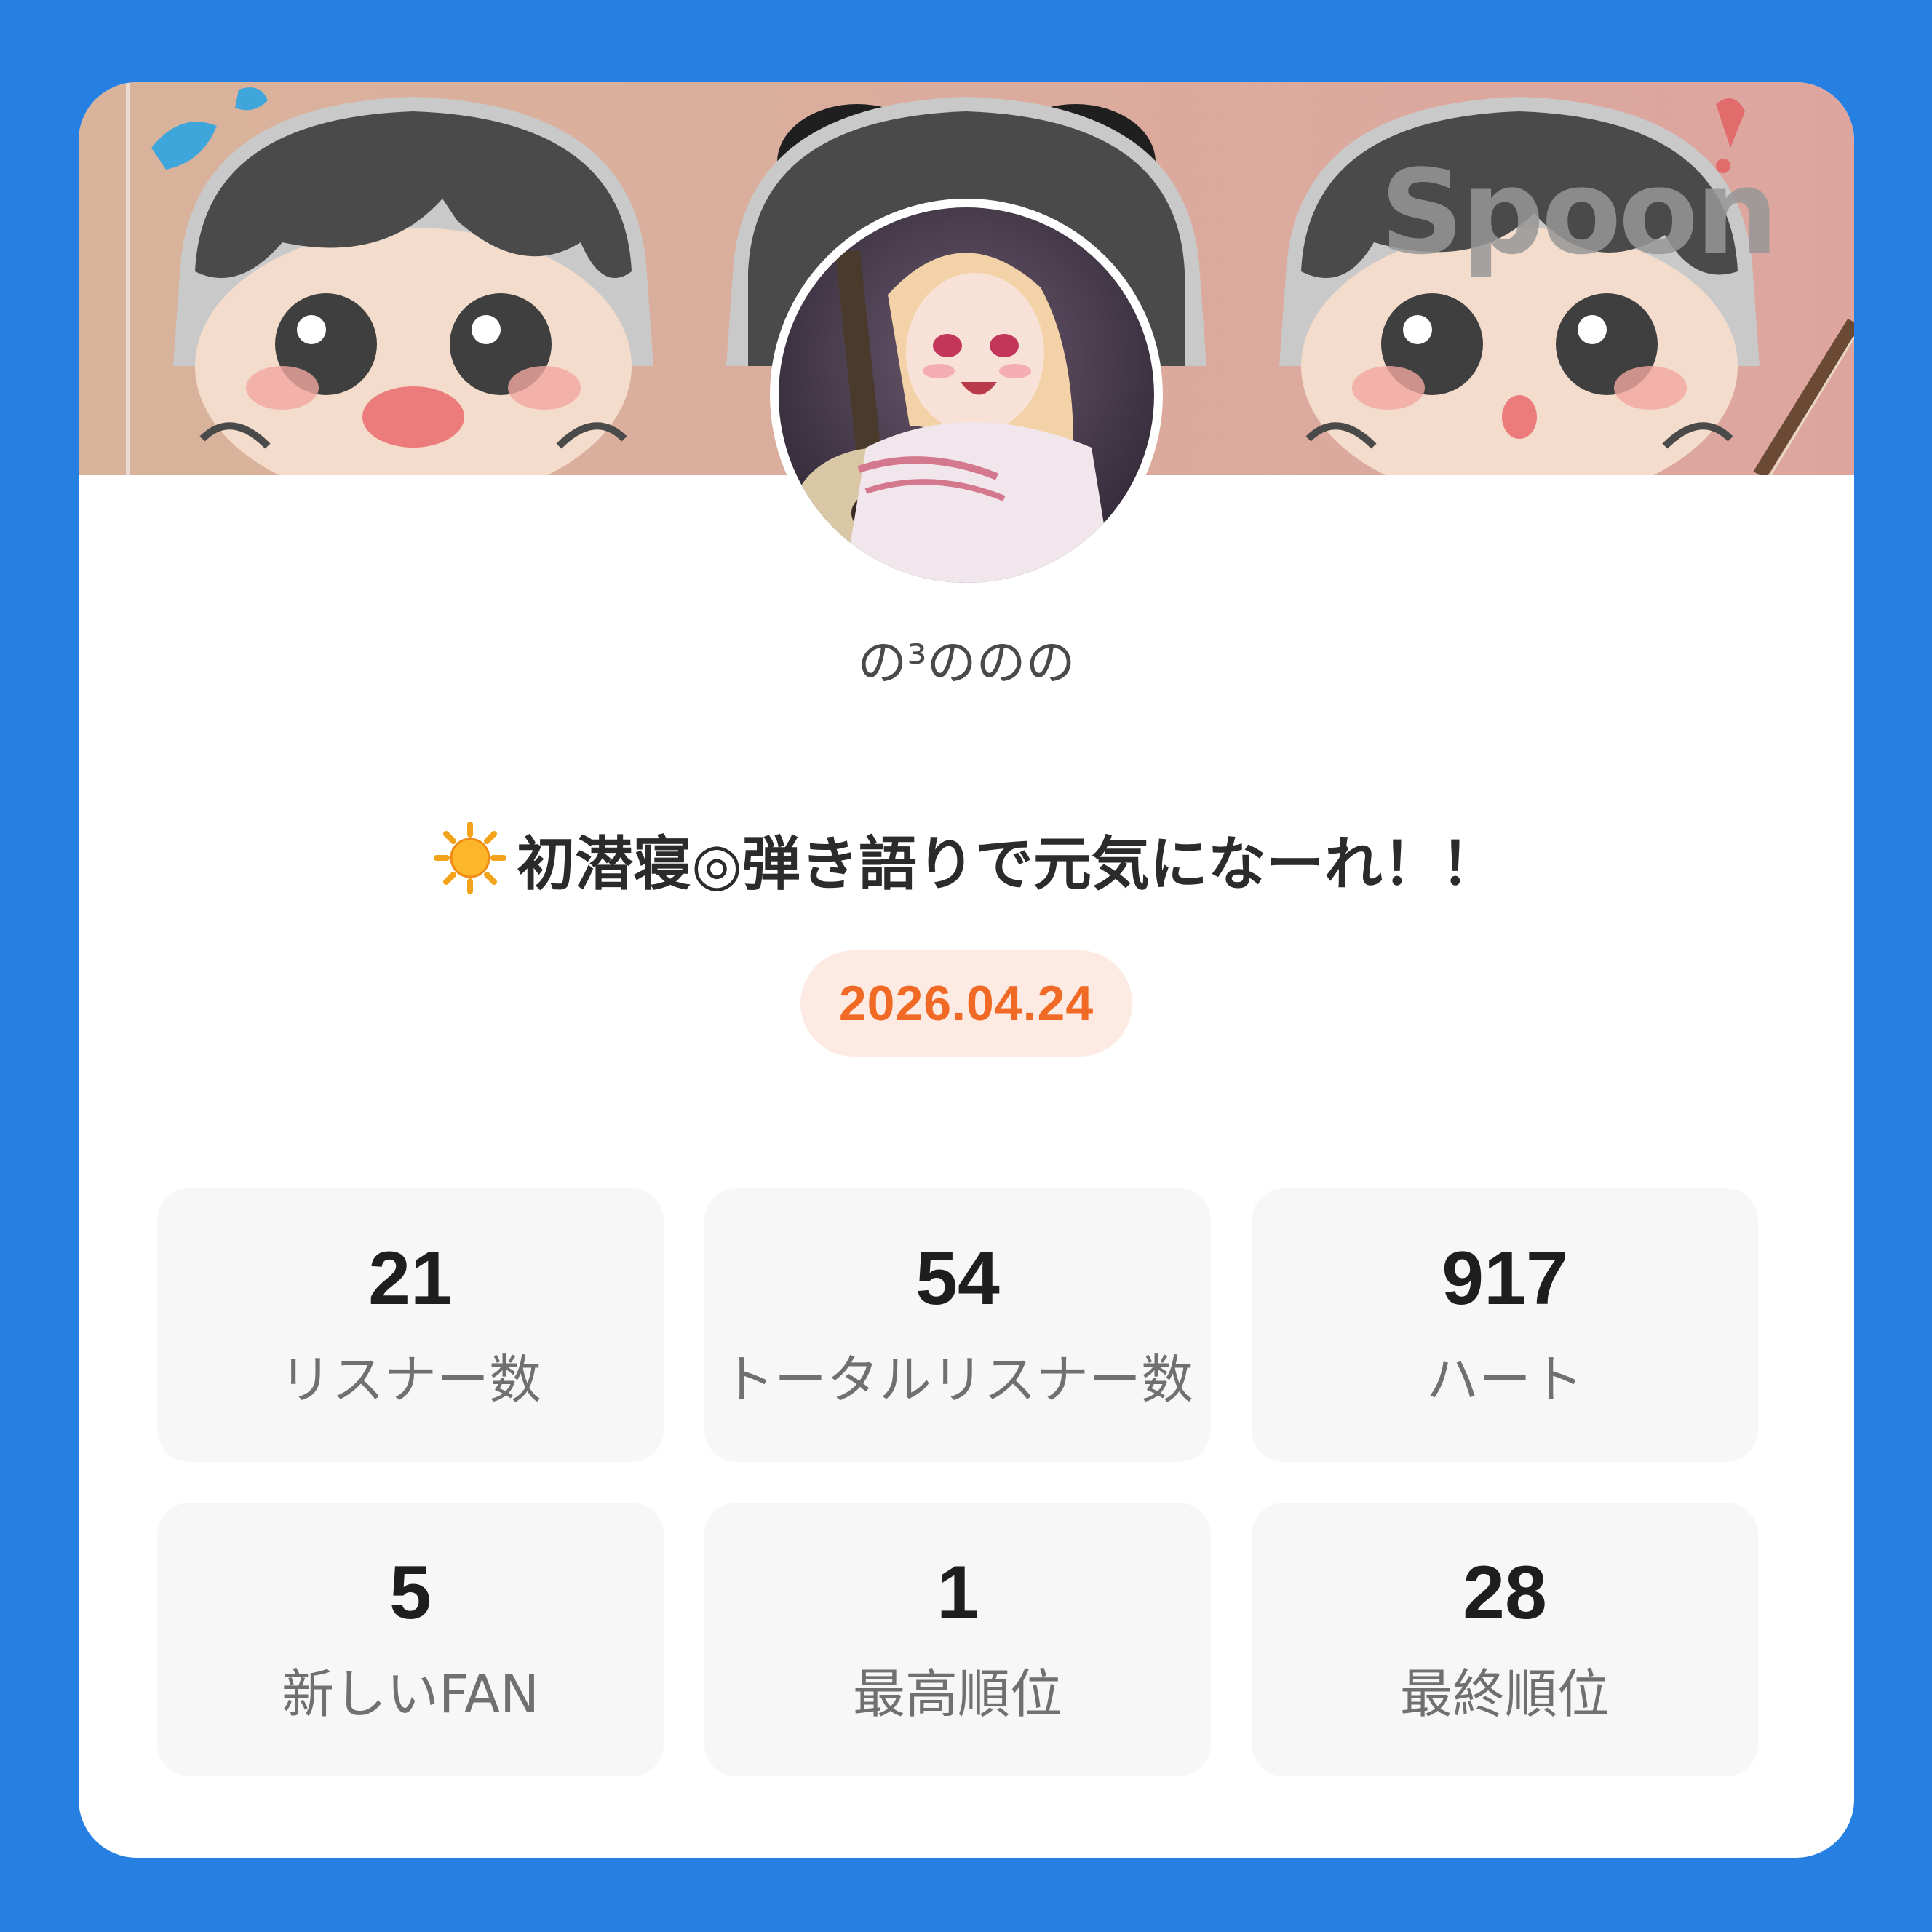 This screenshot has height=1932, width=1932. What do you see at coordinates (411, 1278) in the screenshot?
I see `stat-value: 21` at bounding box center [411, 1278].